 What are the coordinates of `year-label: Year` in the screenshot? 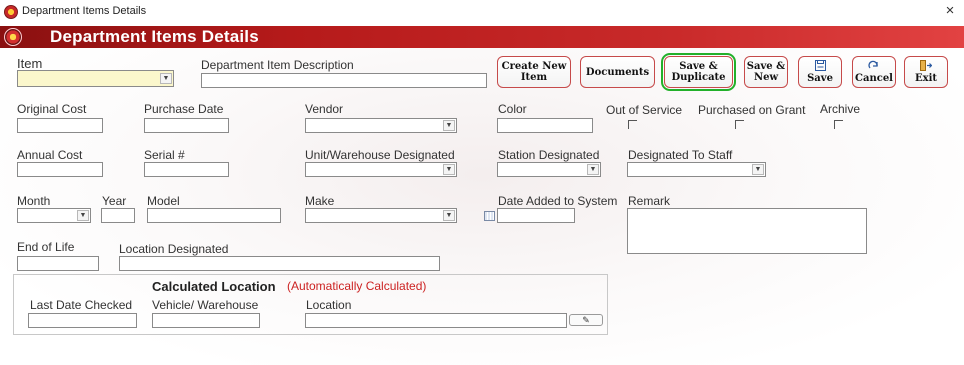 It's located at (114, 201).